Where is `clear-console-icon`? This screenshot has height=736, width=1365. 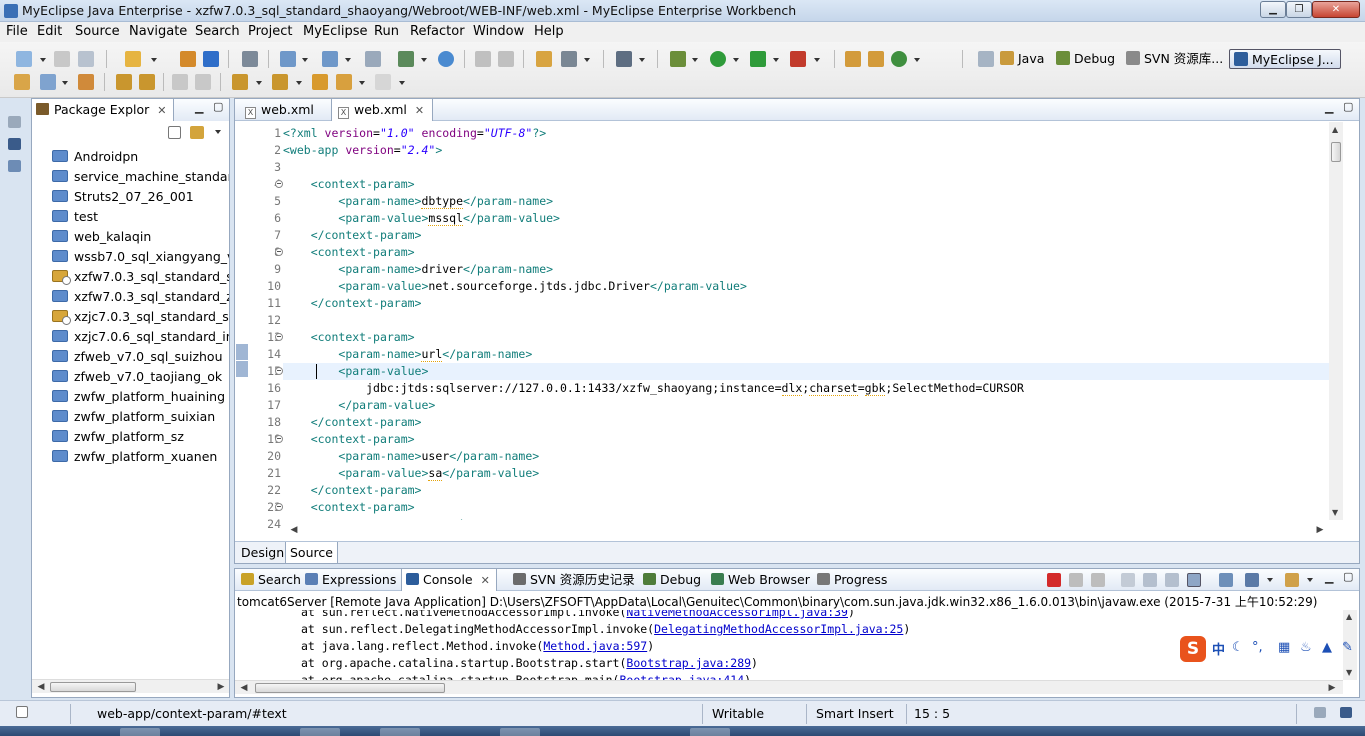 clear-console-icon is located at coordinates (1128, 580).